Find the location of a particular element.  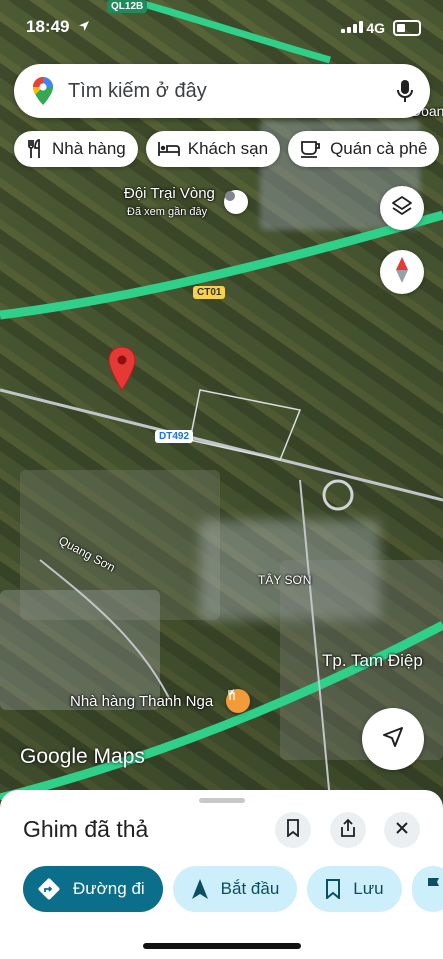

chip-hotels: Khách sạn is located at coordinates (213, 149).